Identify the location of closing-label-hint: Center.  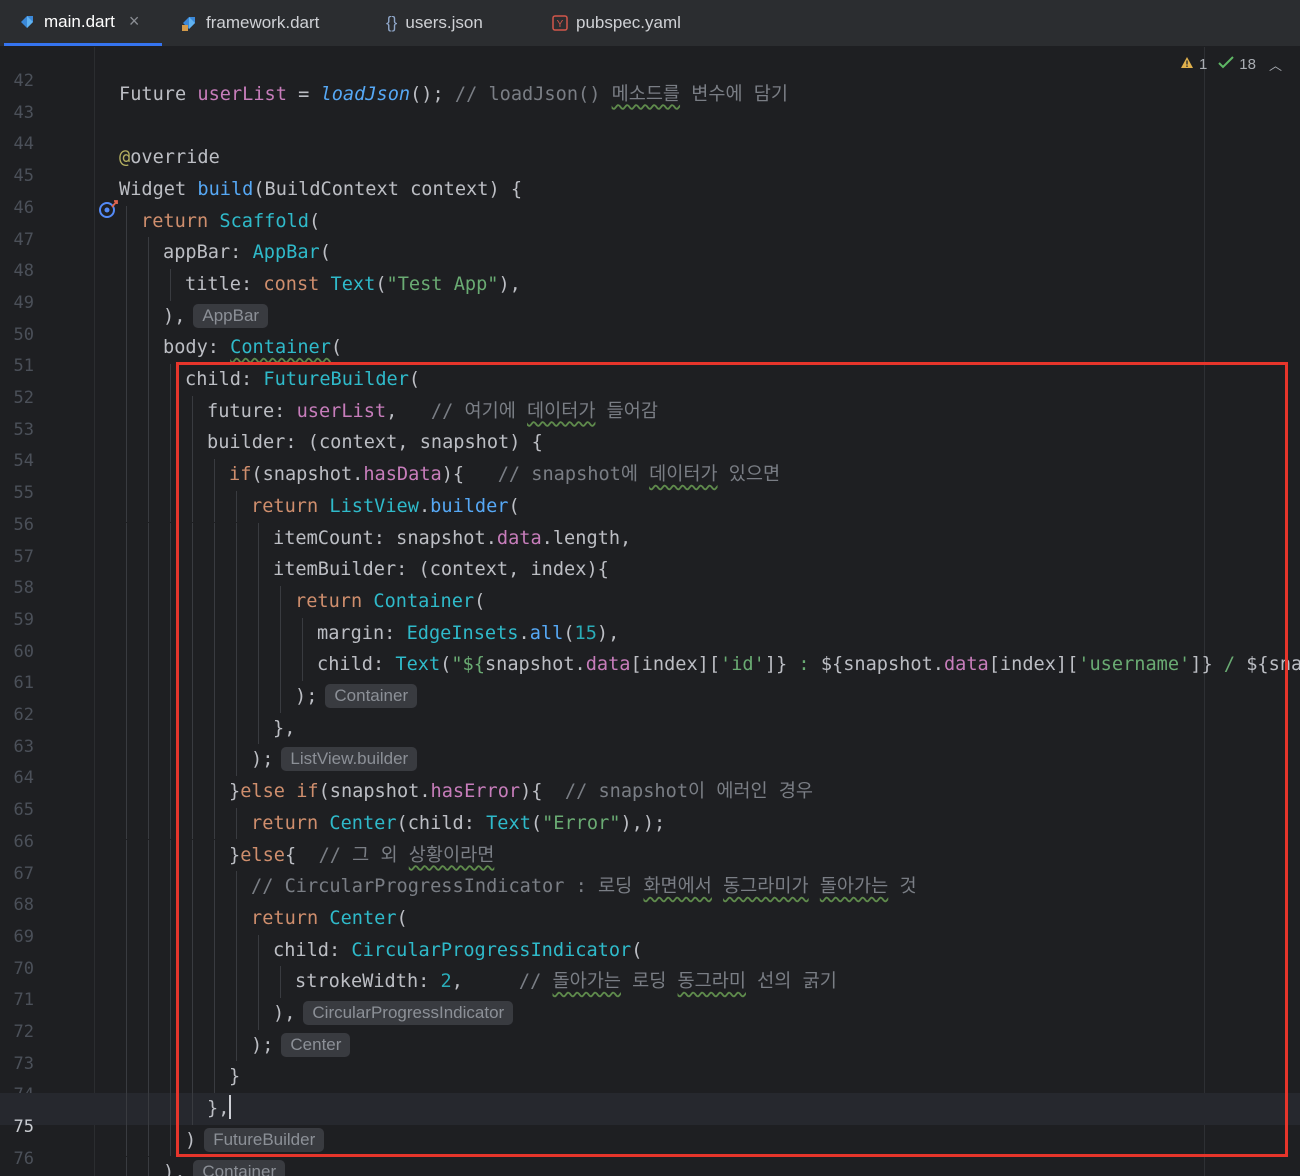
(316, 1044).